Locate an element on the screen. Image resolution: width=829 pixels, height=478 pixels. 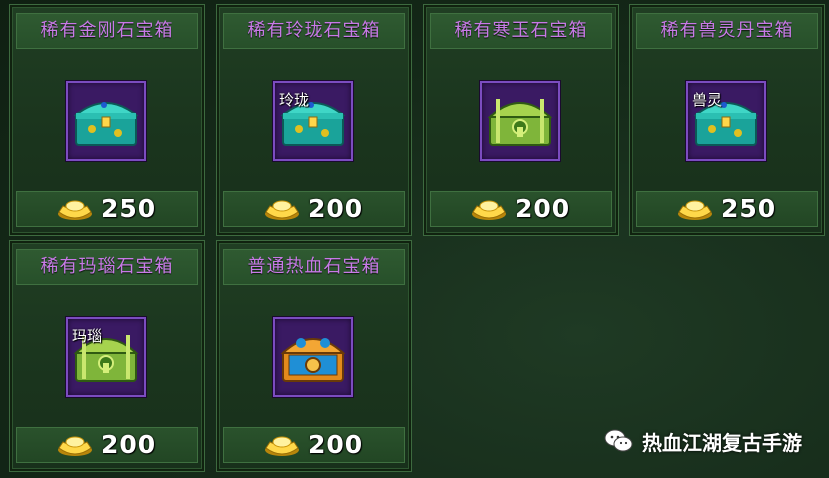
shop-item-card: 普通热血石宝箱 200 is located at coordinates (314, 356).